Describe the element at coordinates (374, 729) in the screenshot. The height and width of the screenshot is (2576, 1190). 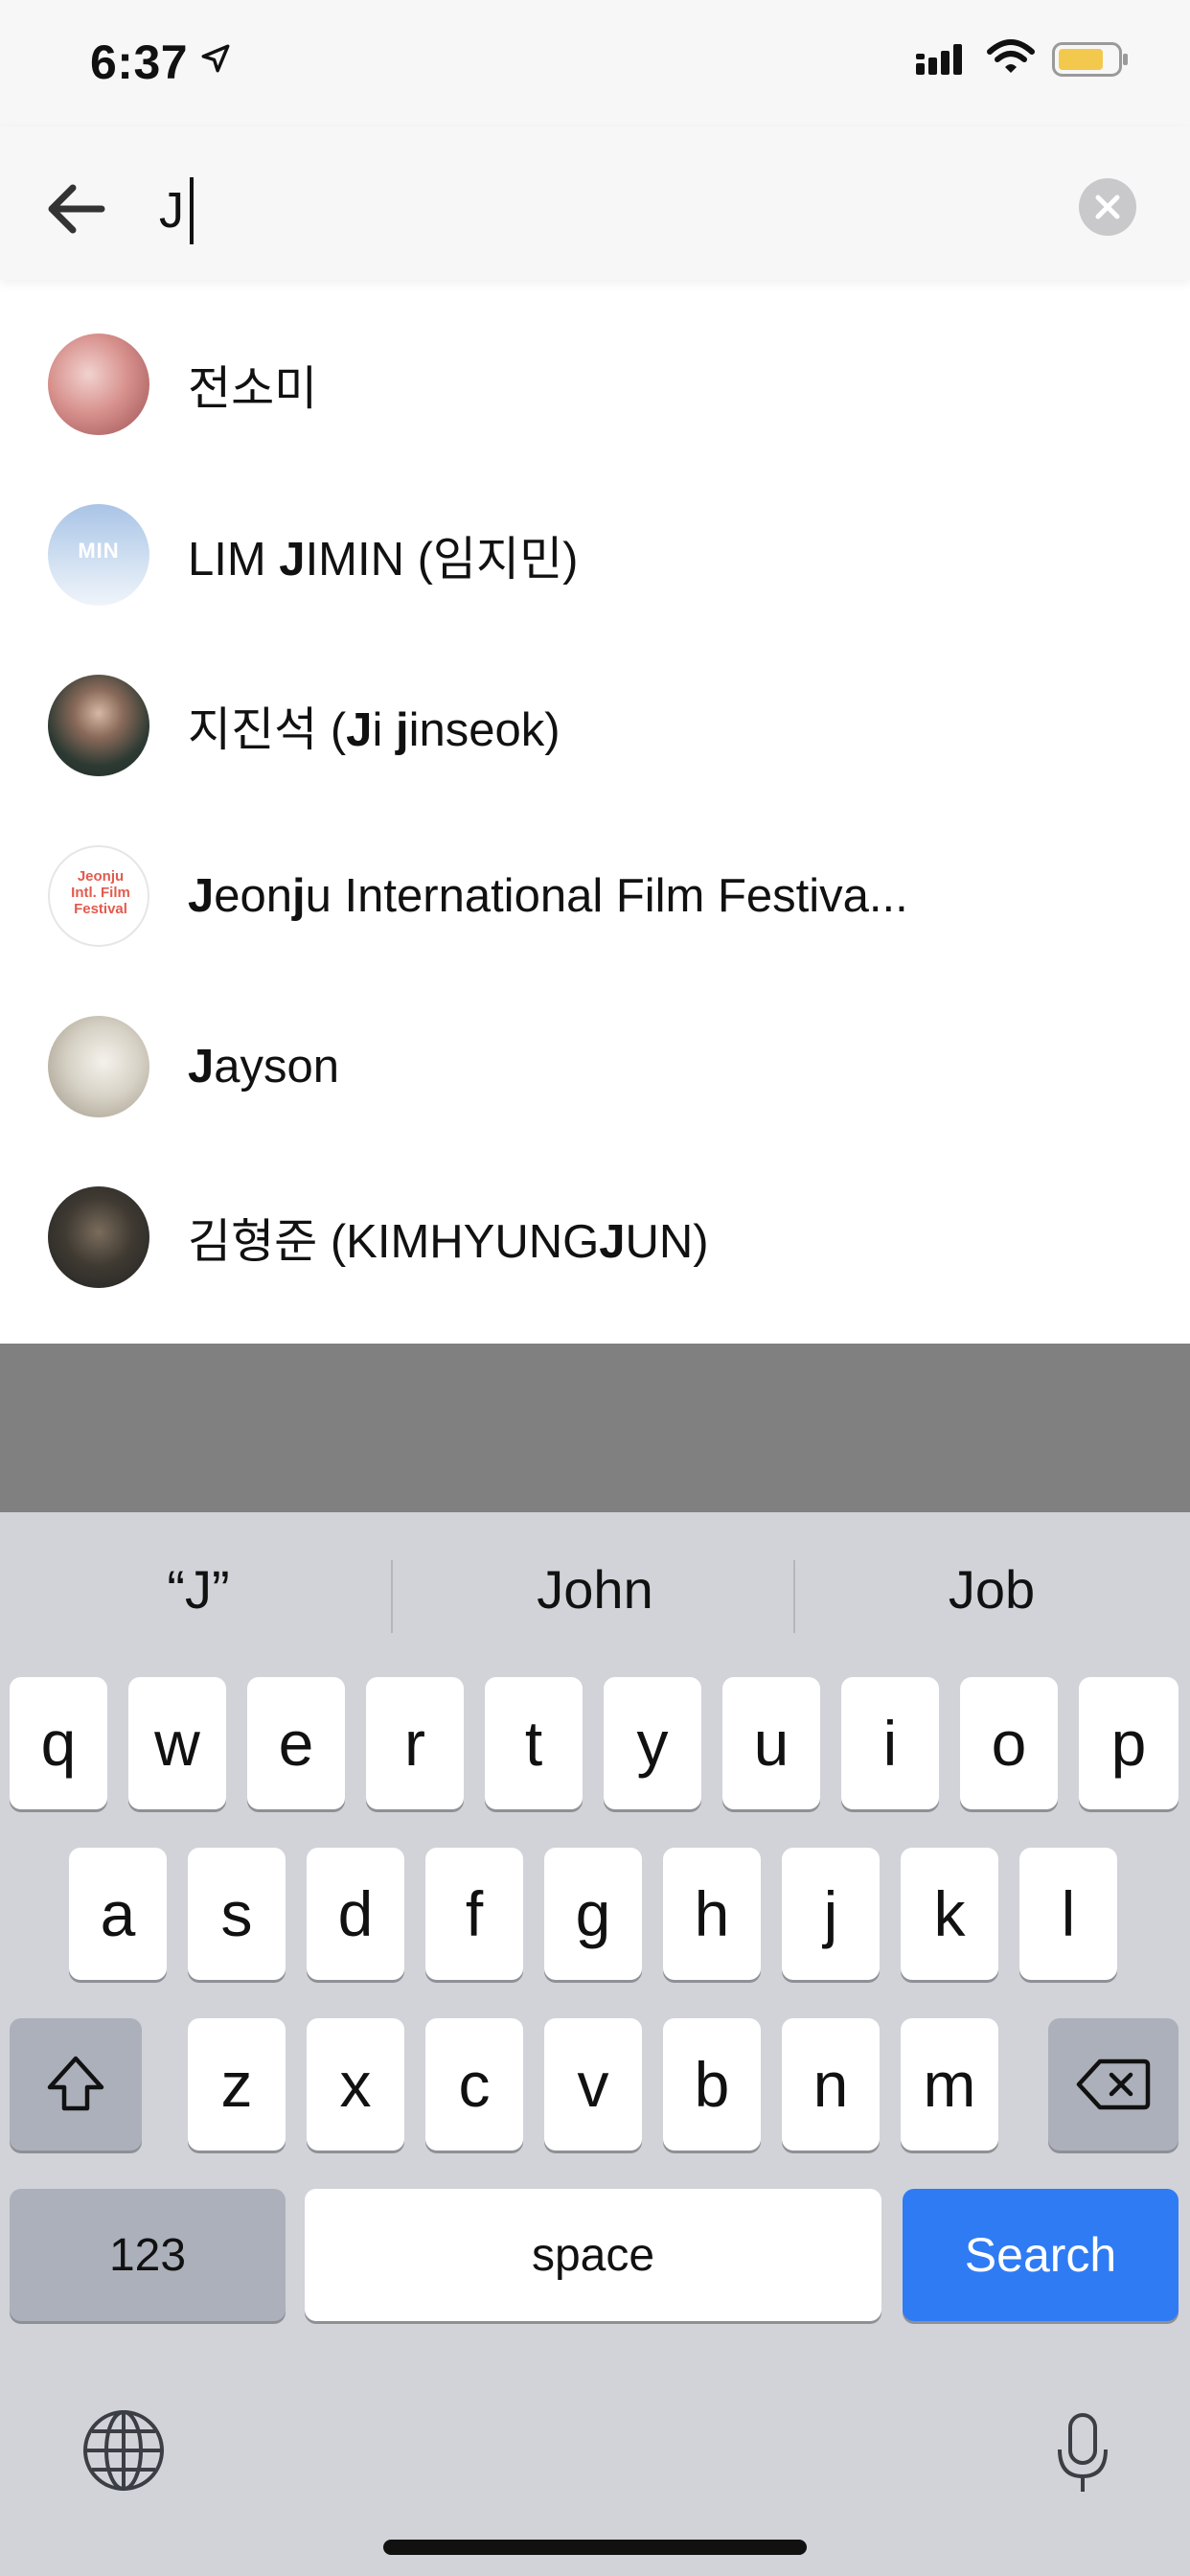
I see `result-name: 지진석 (Ji jinseok)` at that location.